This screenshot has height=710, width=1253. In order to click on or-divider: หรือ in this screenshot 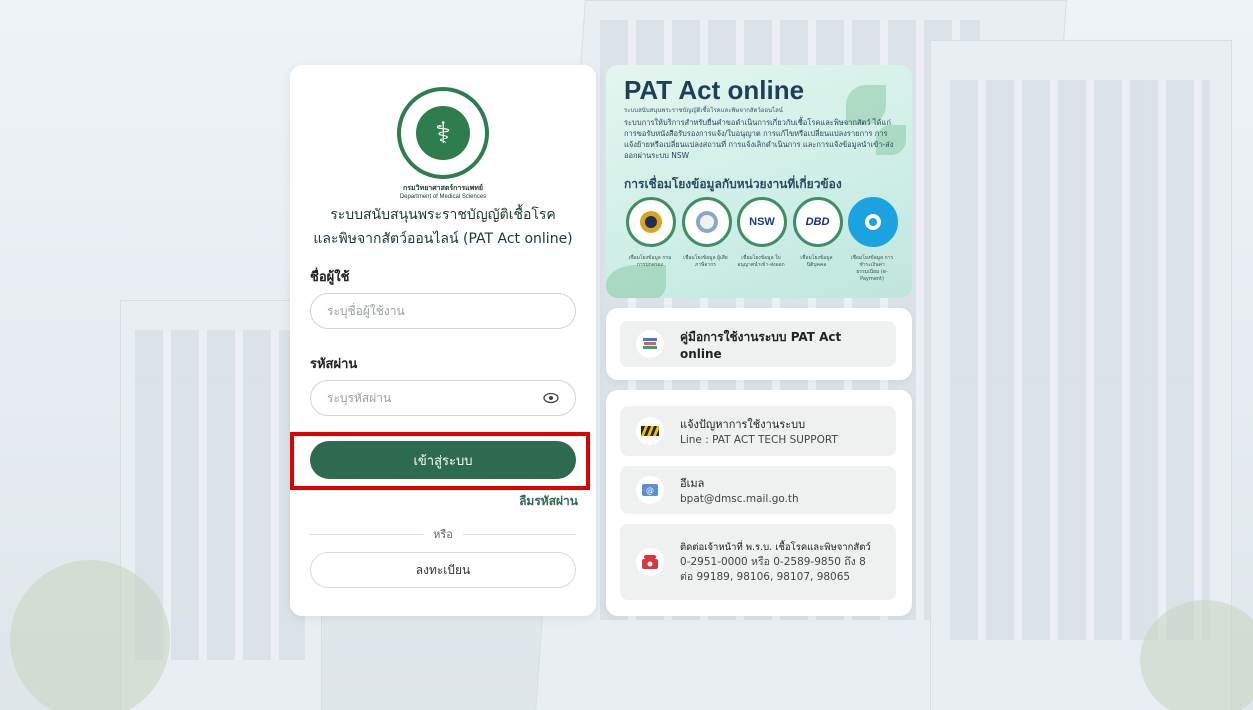, I will do `click(443, 534)`.